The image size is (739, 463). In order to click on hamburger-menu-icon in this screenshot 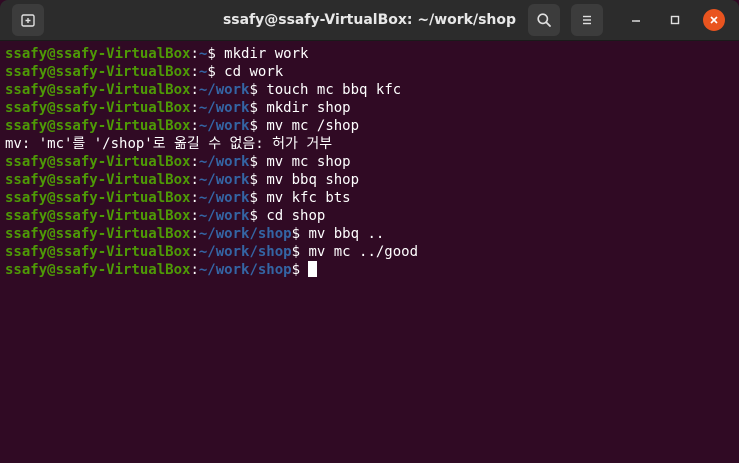, I will do `click(587, 20)`.